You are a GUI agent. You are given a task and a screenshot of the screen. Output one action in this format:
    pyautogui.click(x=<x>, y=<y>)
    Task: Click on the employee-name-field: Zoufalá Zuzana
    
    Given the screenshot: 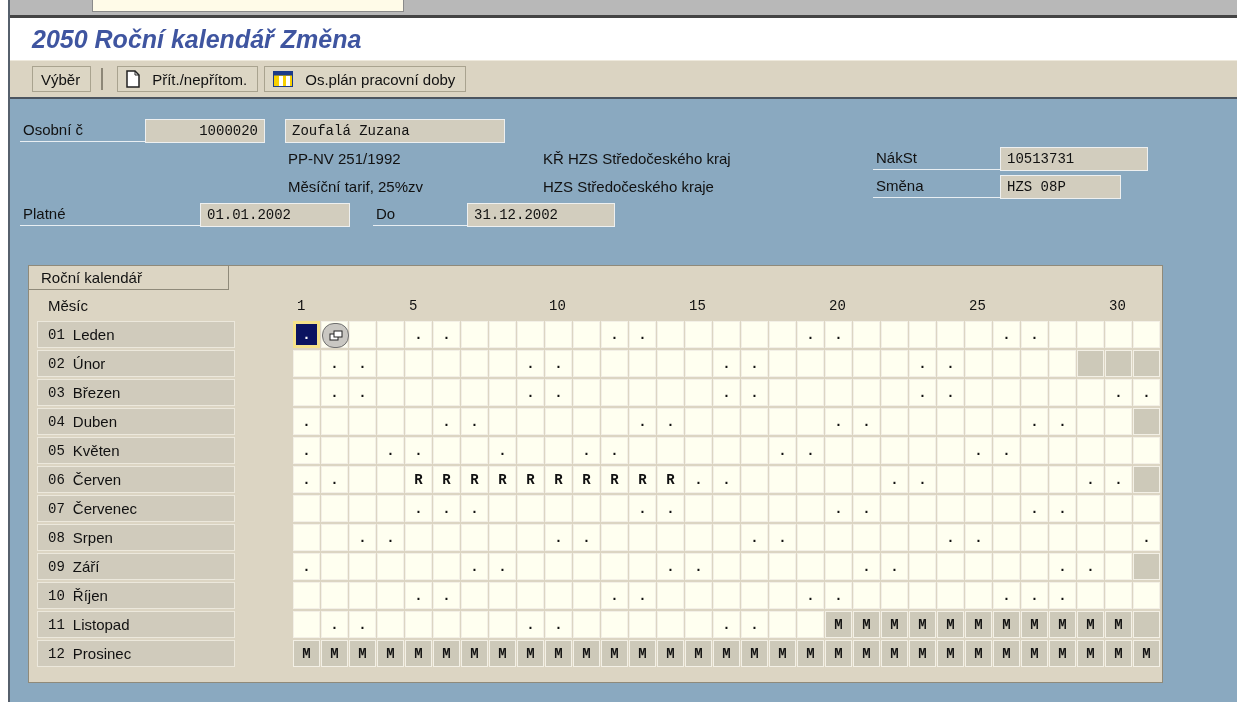 What is the action you would take?
    pyautogui.click(x=395, y=130)
    